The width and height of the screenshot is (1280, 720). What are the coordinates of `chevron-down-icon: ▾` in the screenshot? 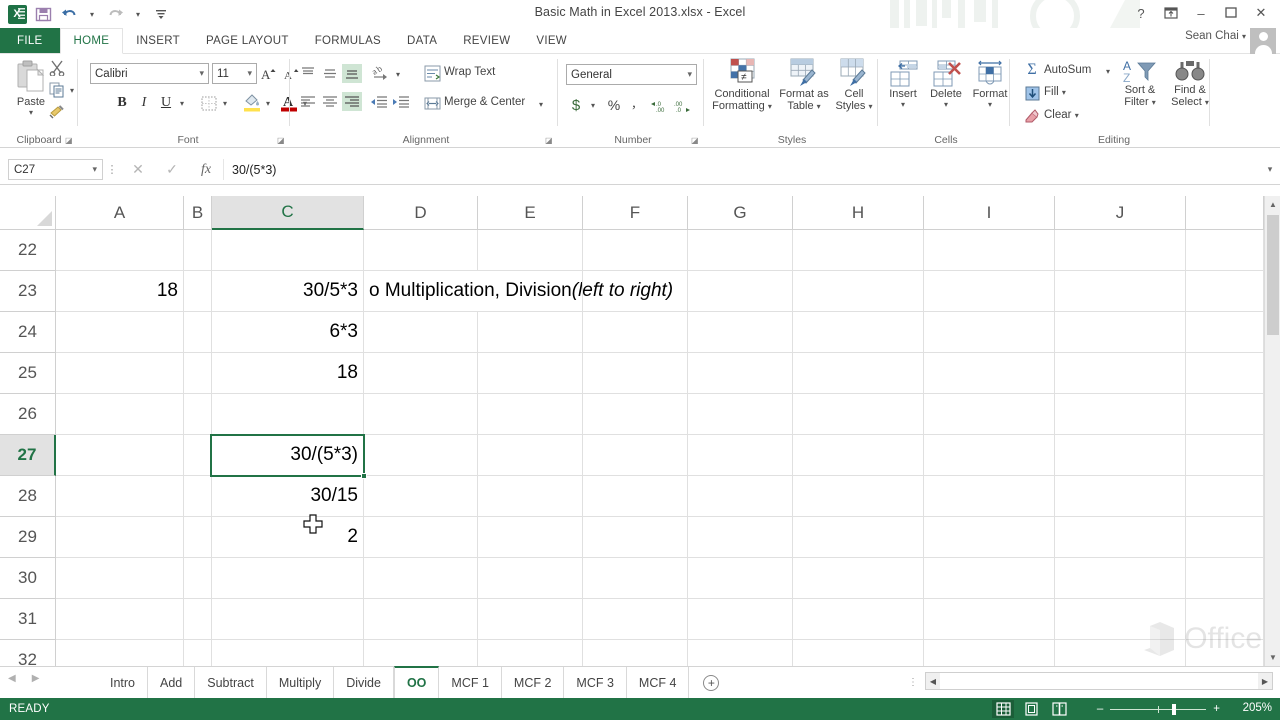 It's located at (94, 169).